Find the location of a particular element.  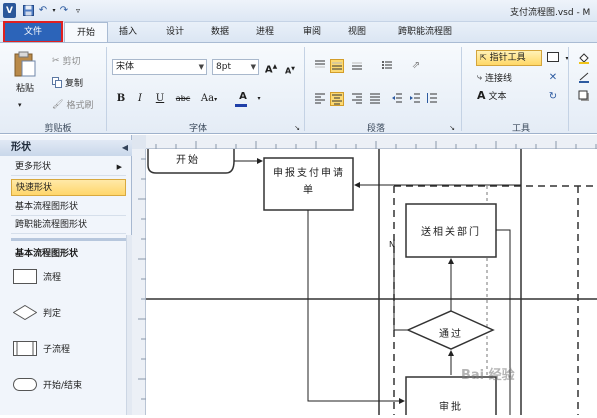

process-shape-icon is located at coordinates (25, 276).